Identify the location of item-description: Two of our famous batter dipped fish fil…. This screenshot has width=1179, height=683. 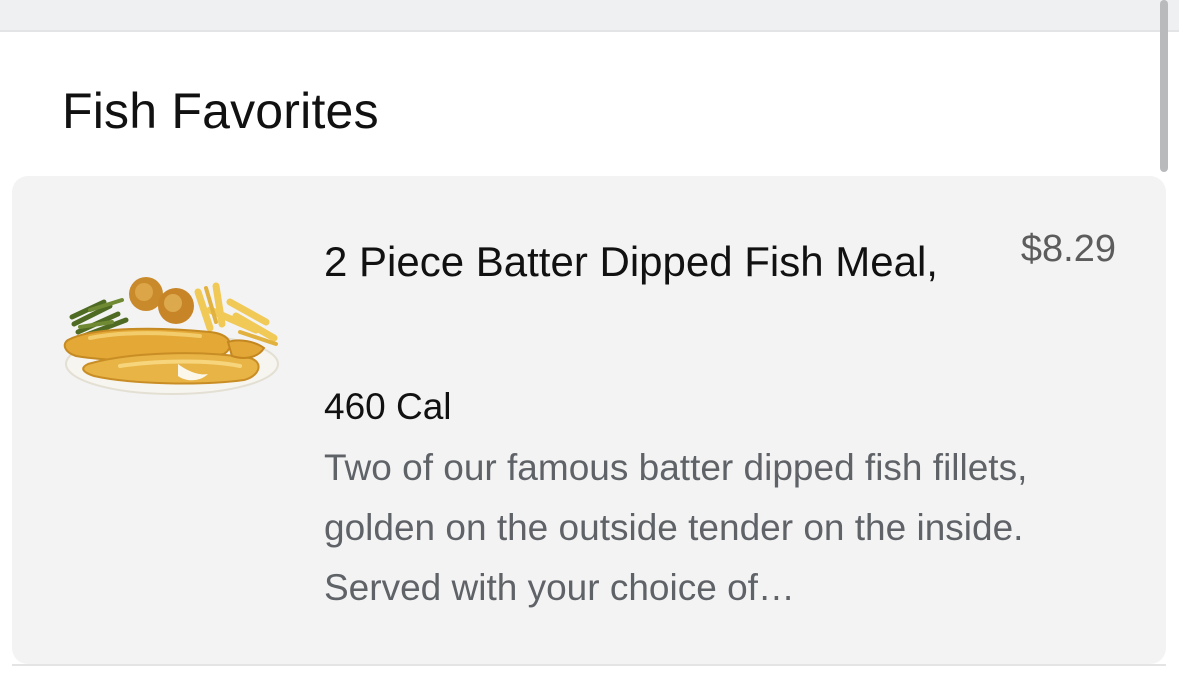
(676, 527).